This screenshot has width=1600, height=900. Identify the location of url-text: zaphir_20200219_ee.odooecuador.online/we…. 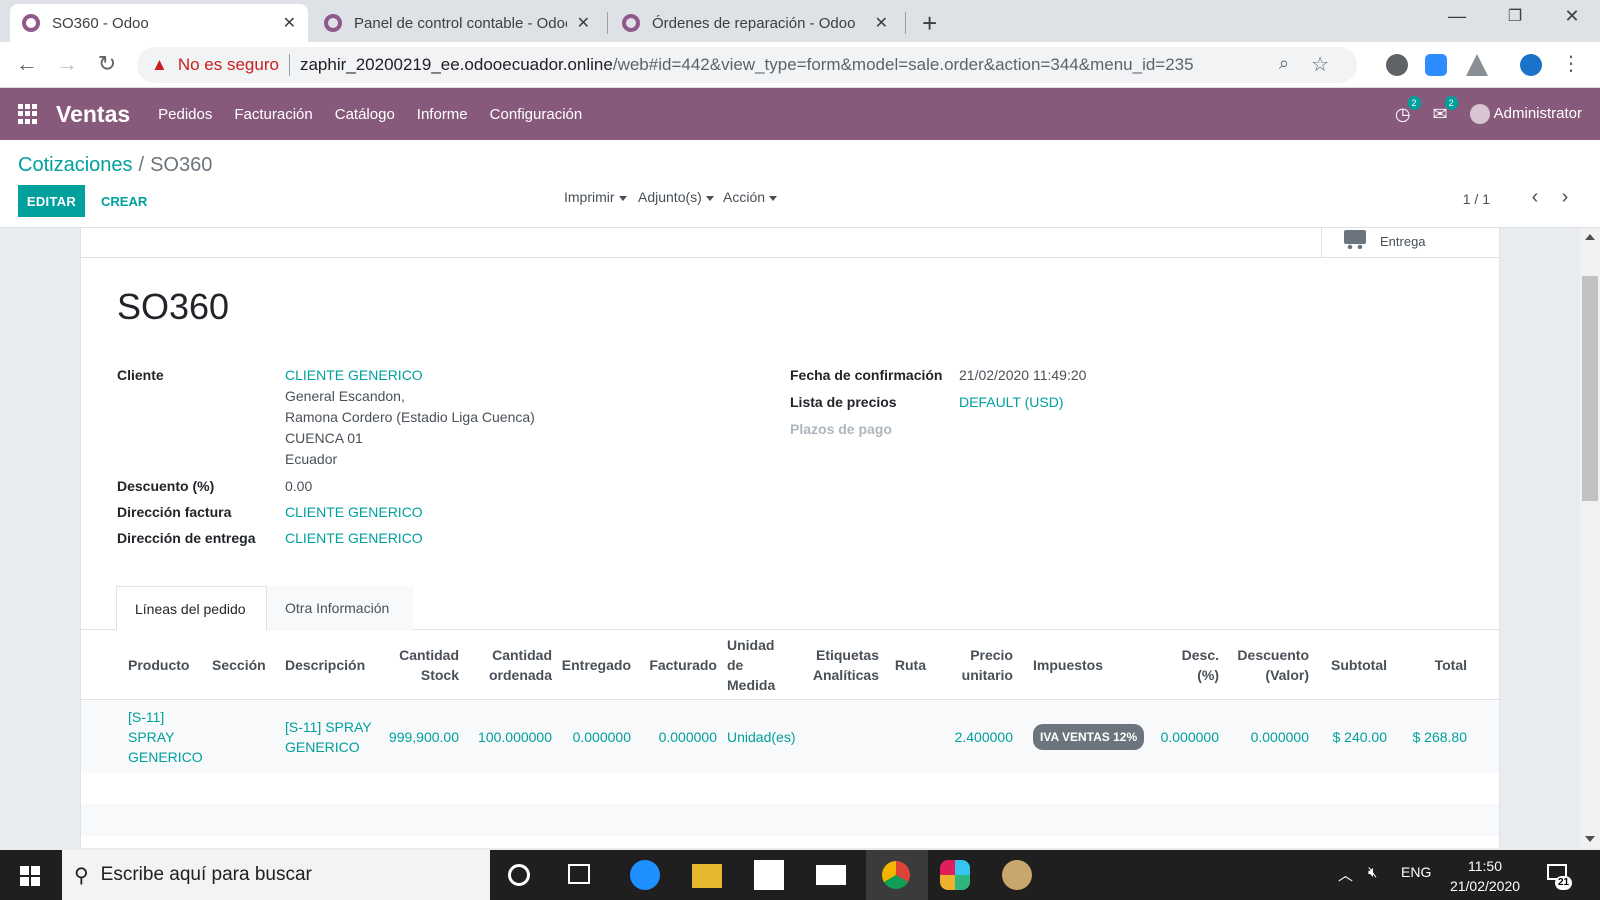
(747, 65).